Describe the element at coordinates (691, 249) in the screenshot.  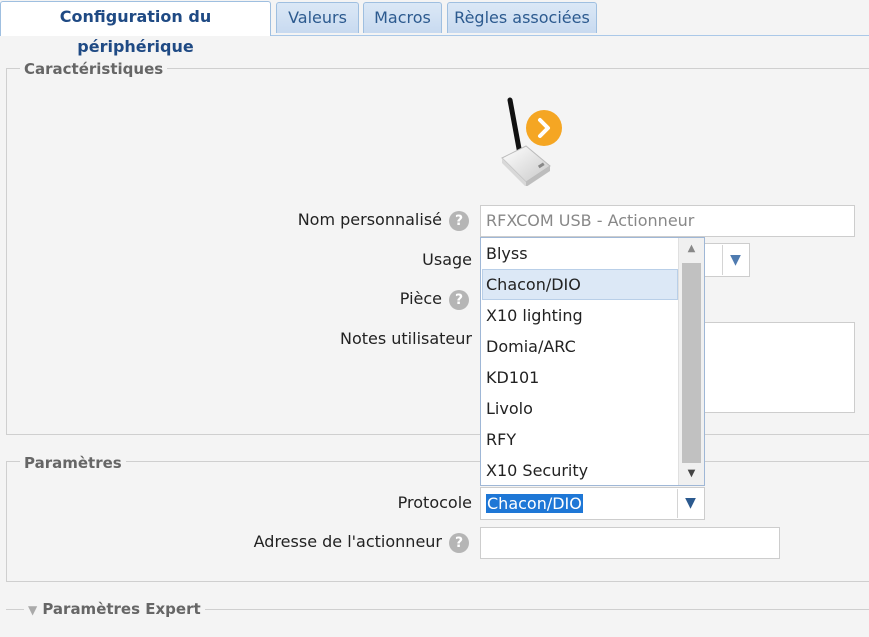
I see `scroll-up-arrow-icon: ▲` at that location.